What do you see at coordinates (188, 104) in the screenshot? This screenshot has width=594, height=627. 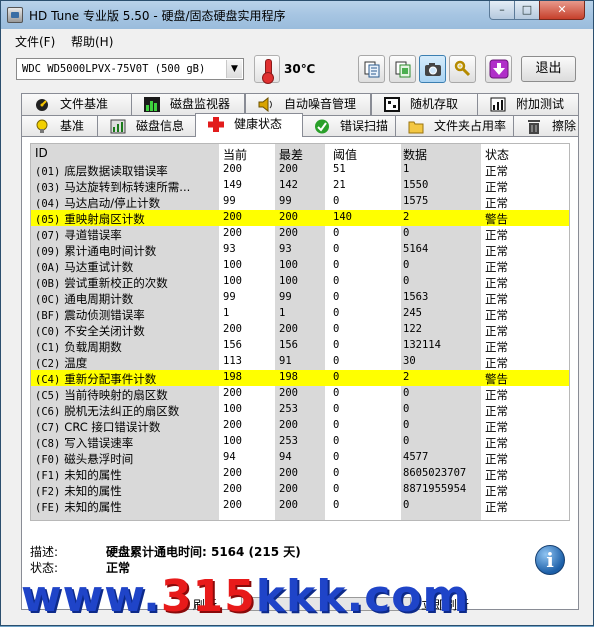 I see `tab-disk-monitor: 磁盘监视器` at bounding box center [188, 104].